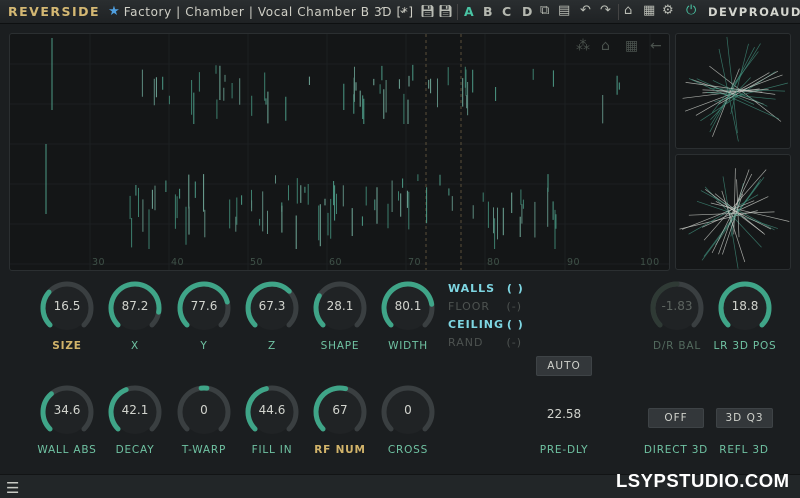  Describe the element at coordinates (691, 10) in the screenshot. I see `power-icon: ⏻` at that location.